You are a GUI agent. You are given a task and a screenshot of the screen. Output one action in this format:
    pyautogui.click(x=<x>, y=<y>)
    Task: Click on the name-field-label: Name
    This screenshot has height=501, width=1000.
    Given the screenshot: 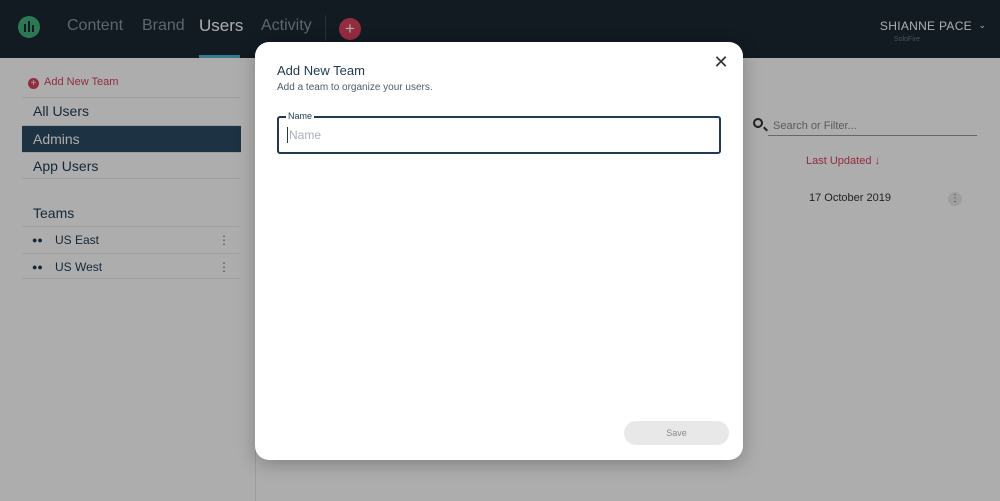 What is the action you would take?
    pyautogui.click(x=300, y=116)
    